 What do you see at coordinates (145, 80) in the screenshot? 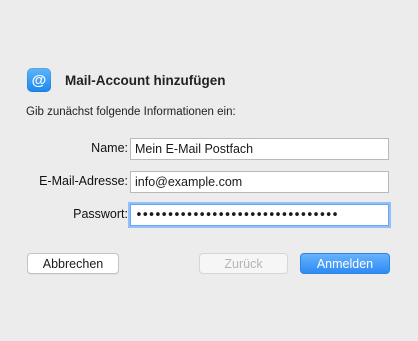
I see `dialog-title: Mail-Account hinzufügen` at bounding box center [145, 80].